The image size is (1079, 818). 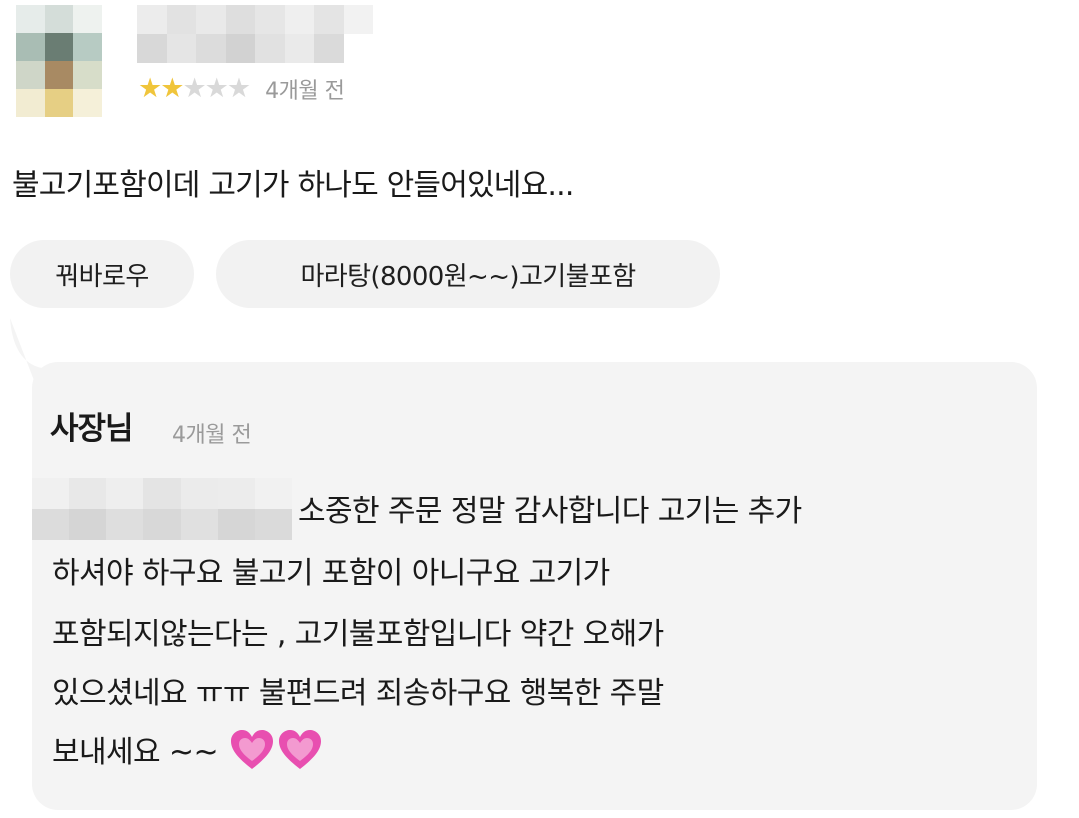 What do you see at coordinates (305, 91) in the screenshot?
I see `review-time: 4개월 전` at bounding box center [305, 91].